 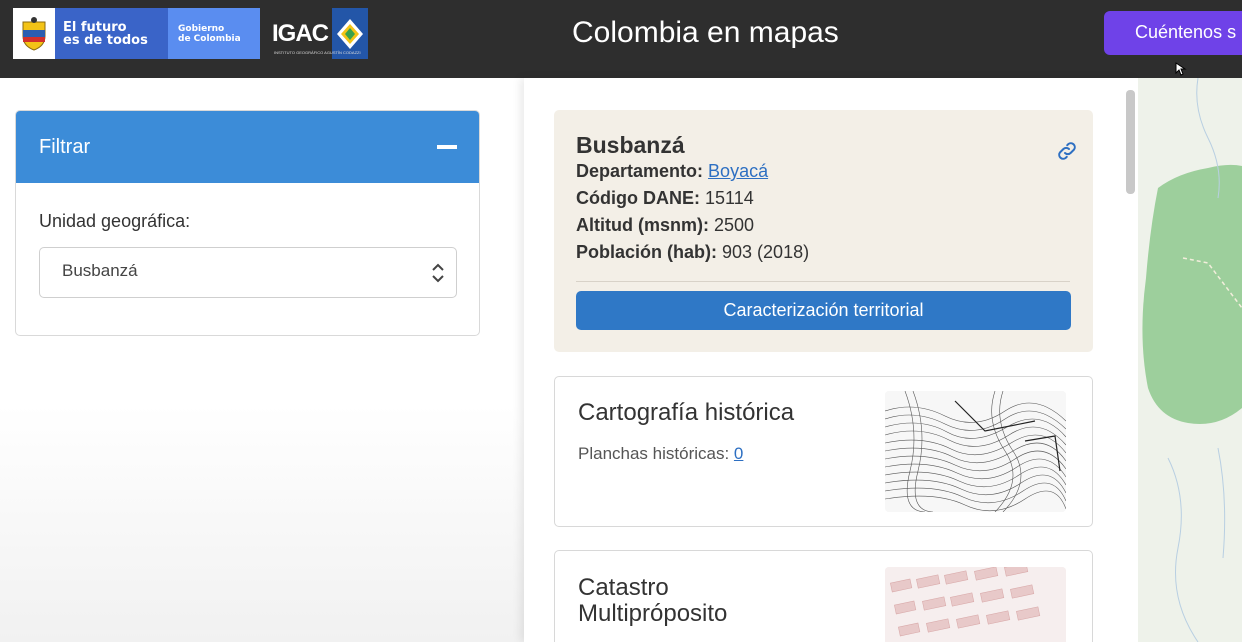 I want to click on topographic-map-thumbnail, so click(x=975, y=451).